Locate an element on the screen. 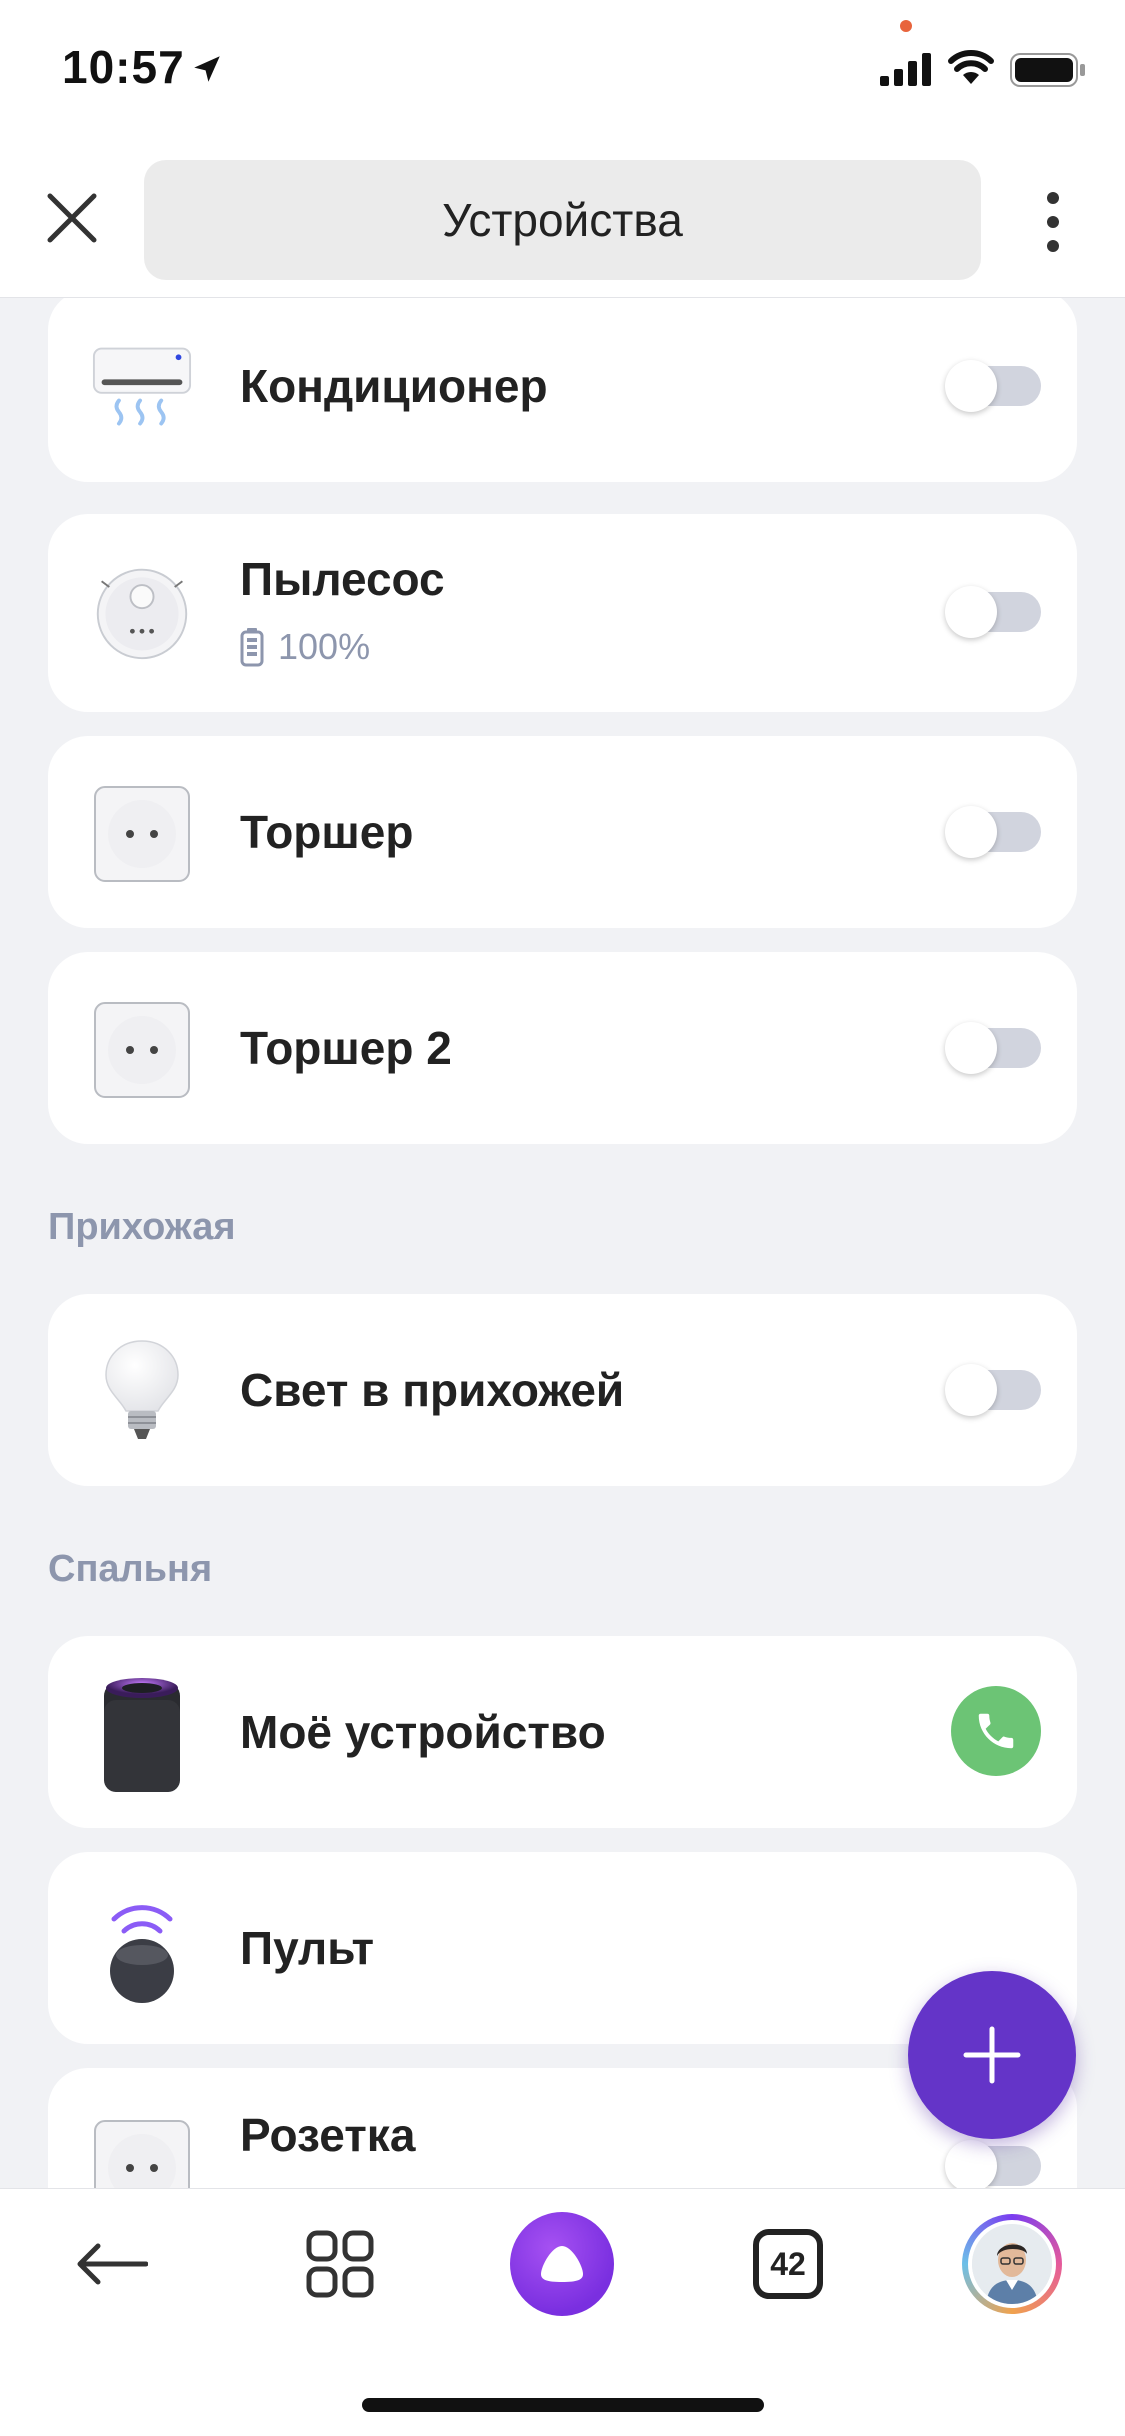  nav-services-button is located at coordinates (340, 2264).